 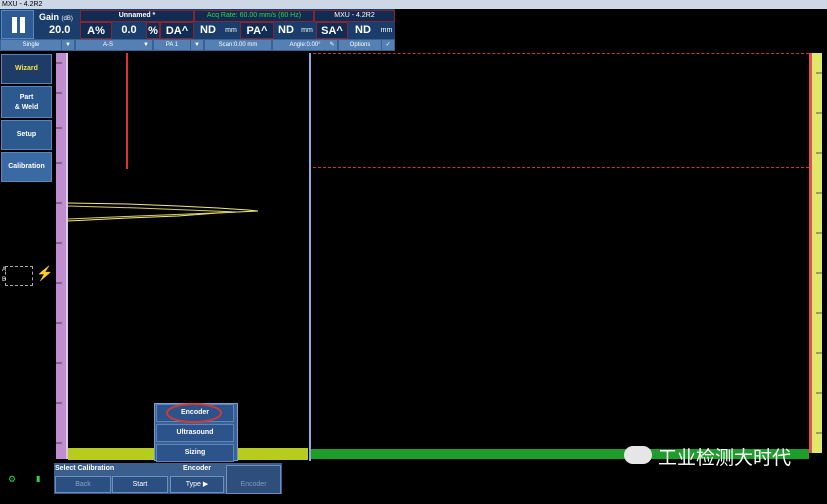 I want to click on da-label: DA^, so click(x=177, y=31).